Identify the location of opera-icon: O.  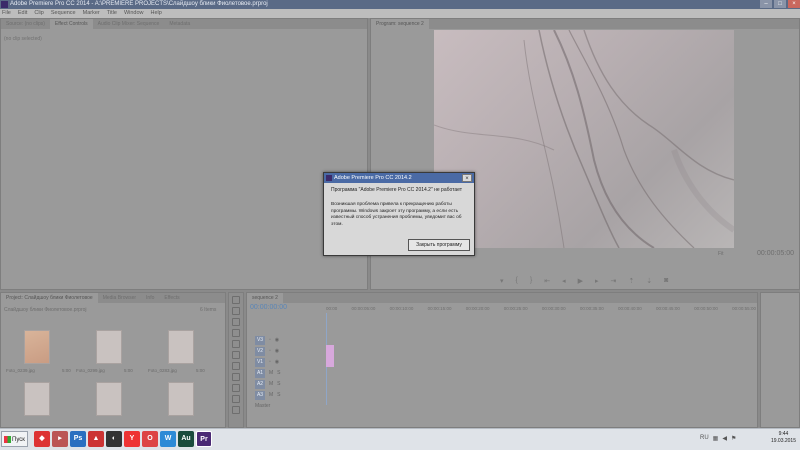
(150, 439).